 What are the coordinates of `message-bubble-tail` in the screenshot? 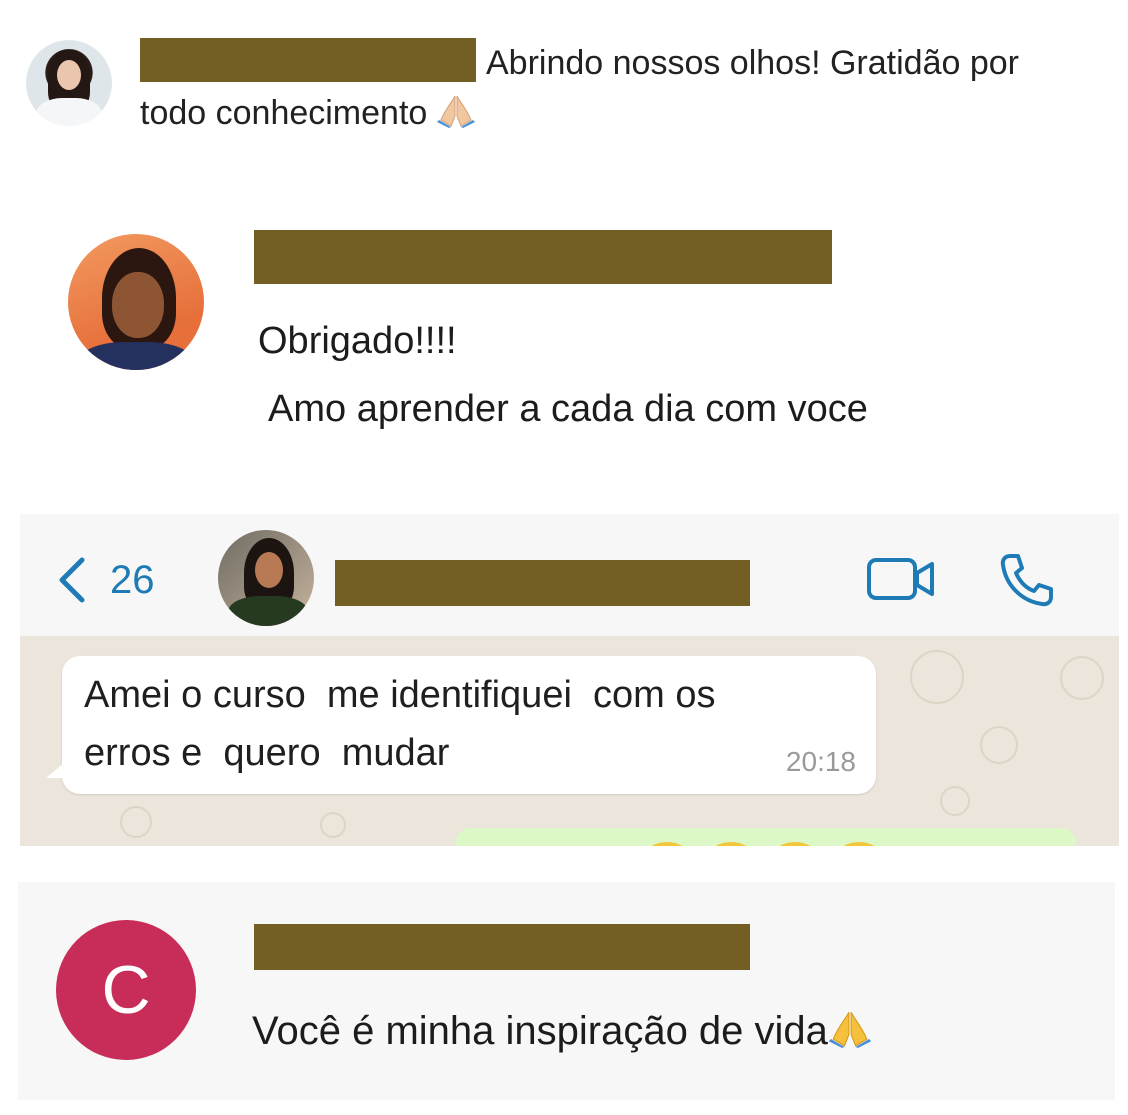 It's located at (59, 767).